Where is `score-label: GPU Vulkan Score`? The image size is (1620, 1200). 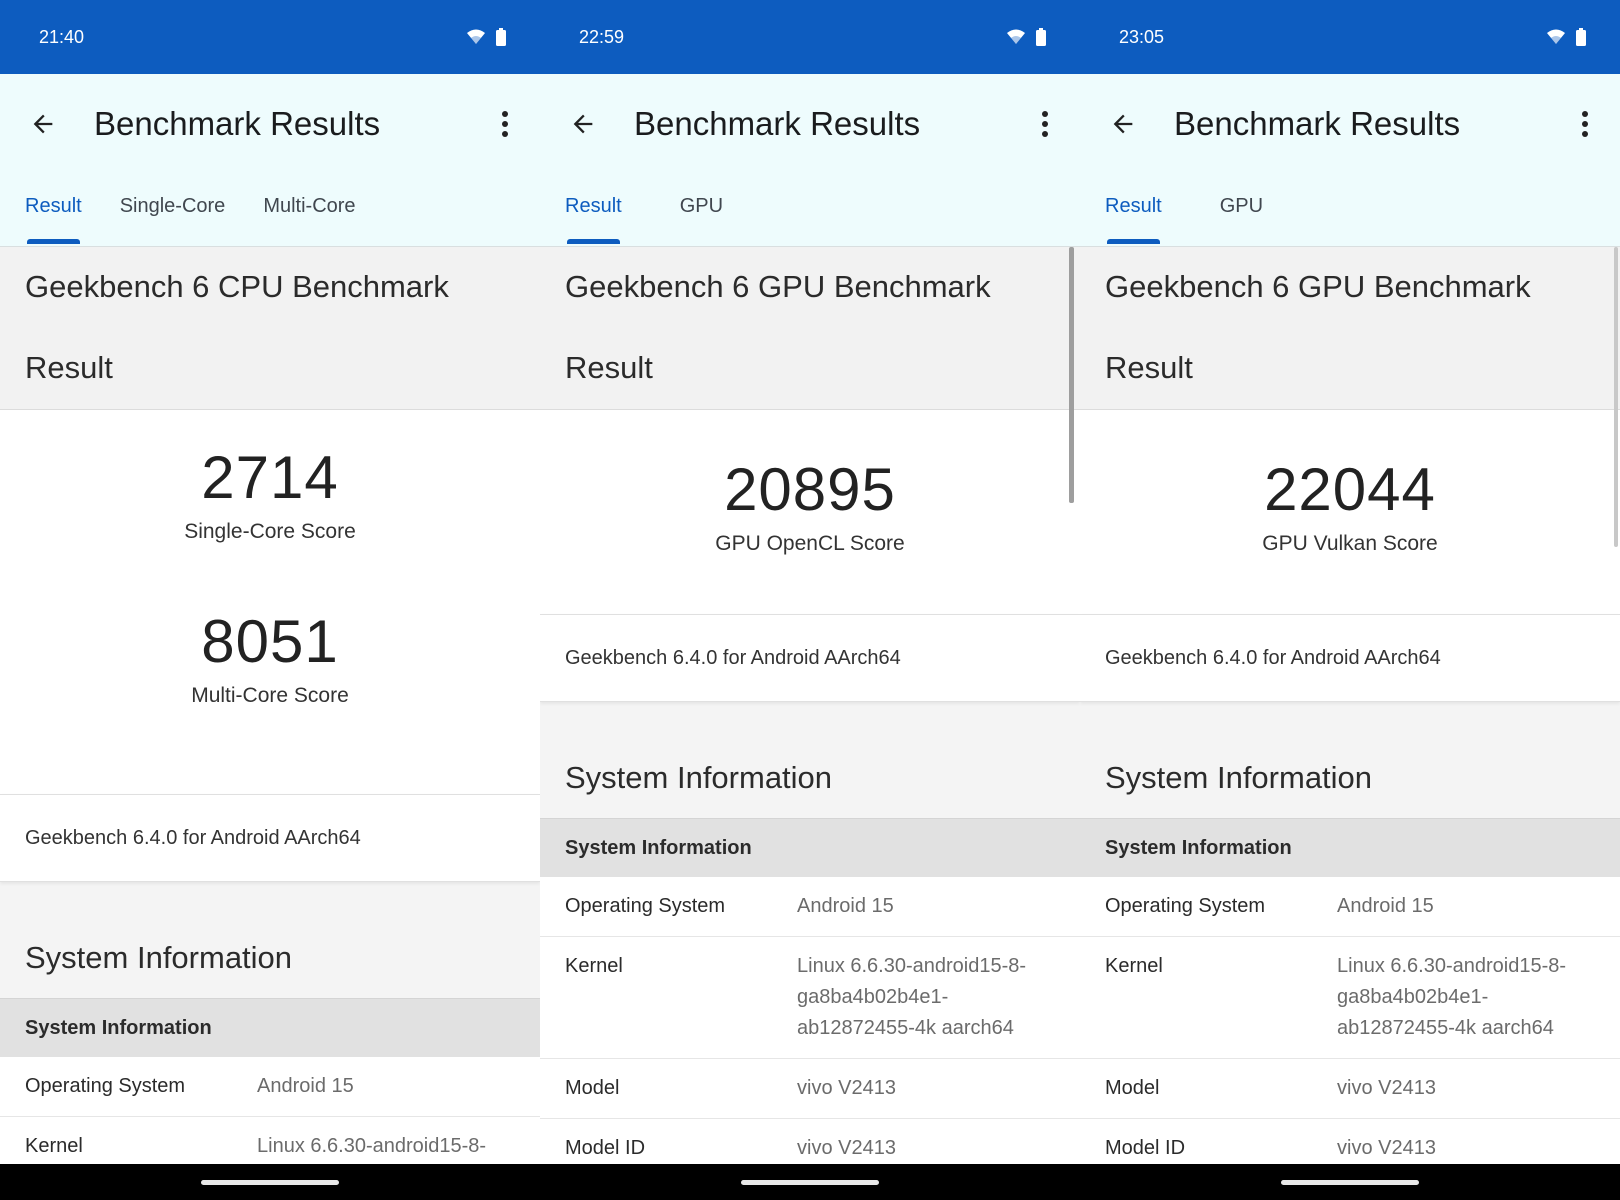 score-label: GPU Vulkan Score is located at coordinates (1350, 543).